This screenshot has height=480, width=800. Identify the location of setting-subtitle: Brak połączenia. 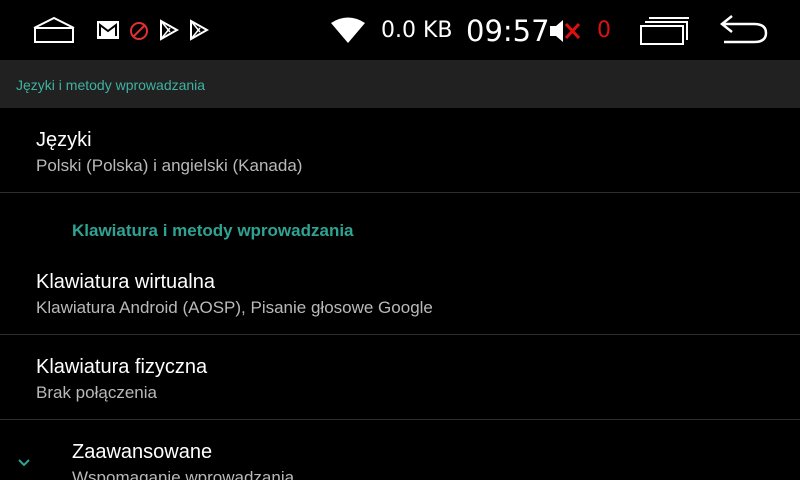
(96, 392).